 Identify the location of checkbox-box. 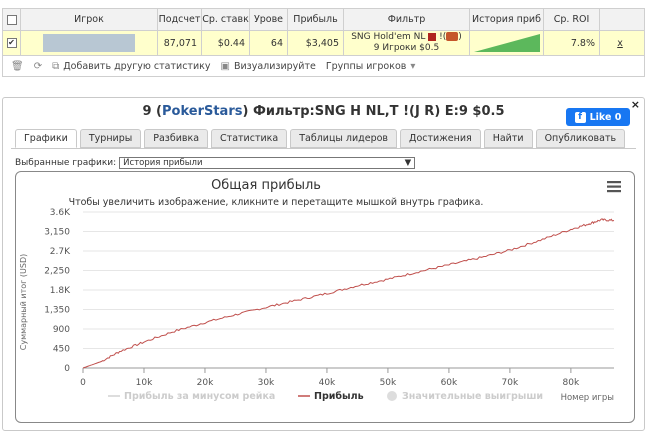
(11, 19).